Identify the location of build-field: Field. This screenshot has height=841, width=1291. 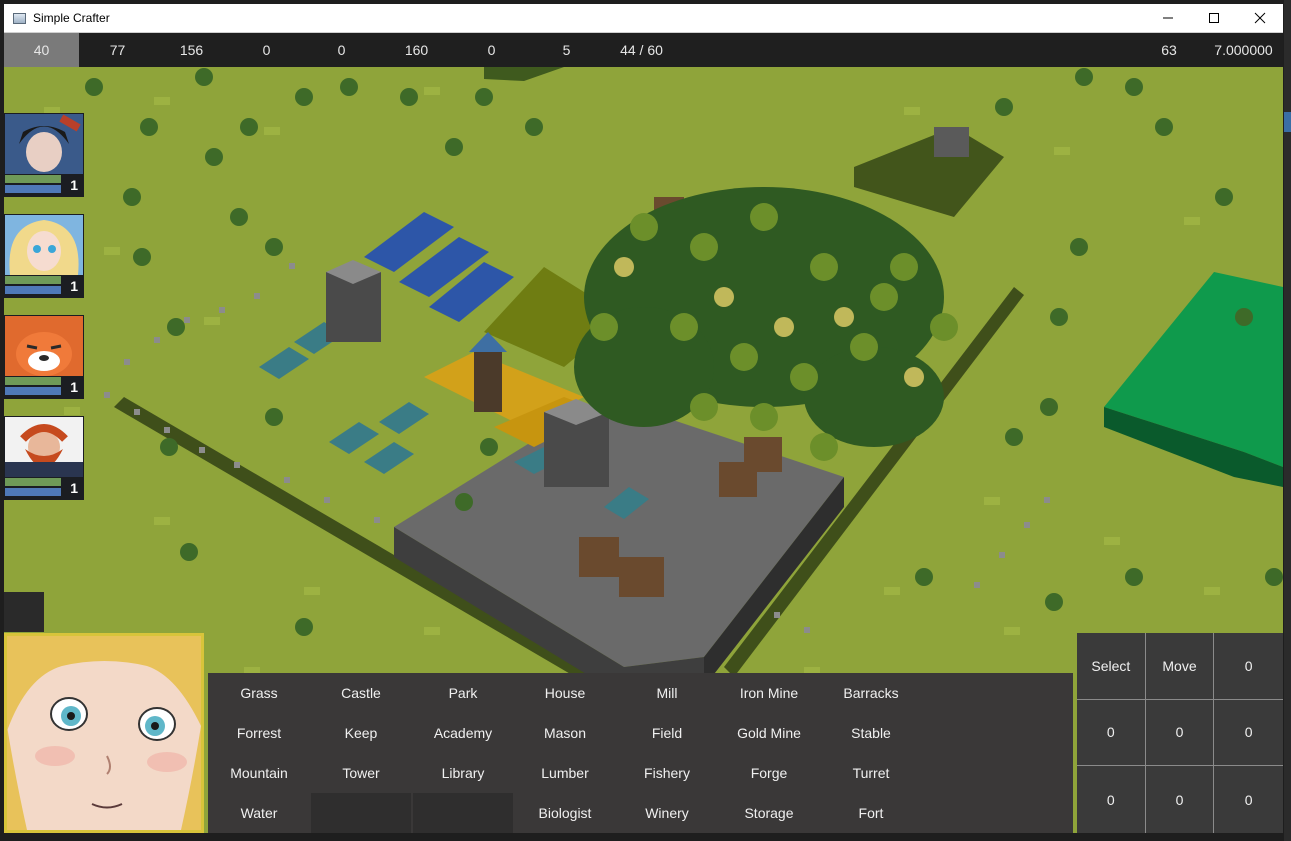
(667, 733).